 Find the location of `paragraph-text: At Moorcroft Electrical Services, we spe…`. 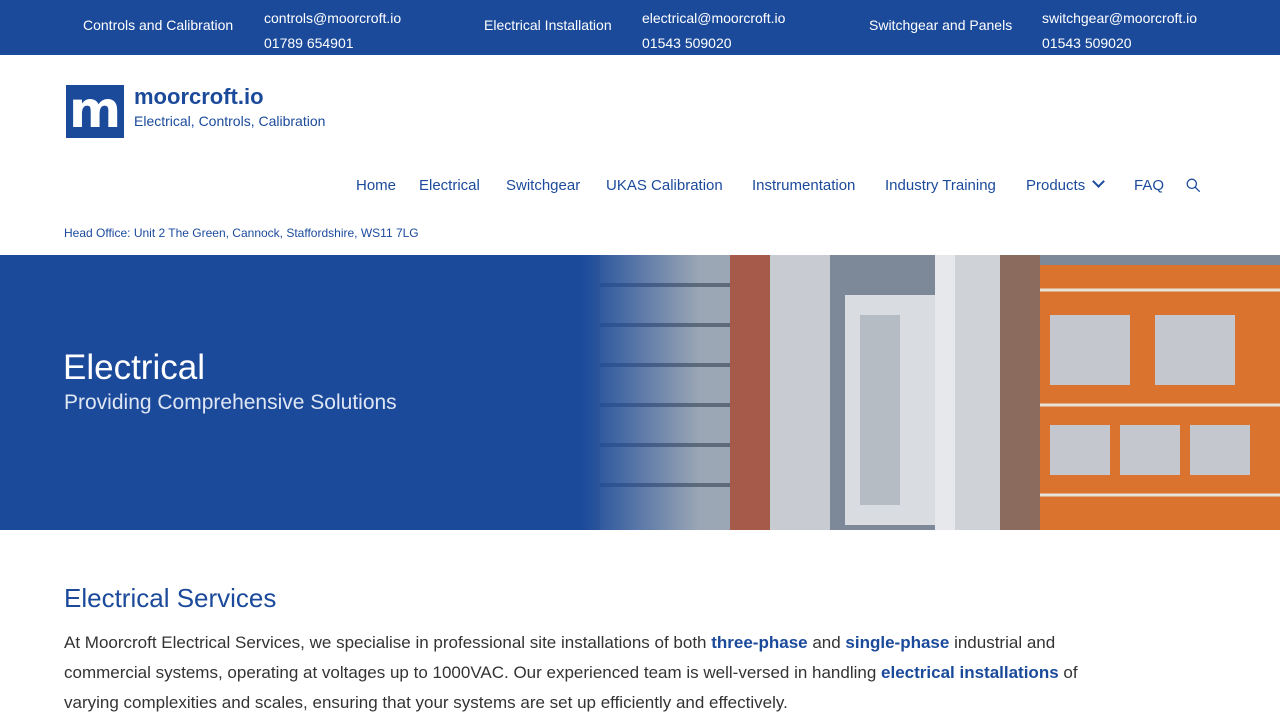

paragraph-text: At Moorcroft Electrical Services, we spe… is located at coordinates (388, 642).